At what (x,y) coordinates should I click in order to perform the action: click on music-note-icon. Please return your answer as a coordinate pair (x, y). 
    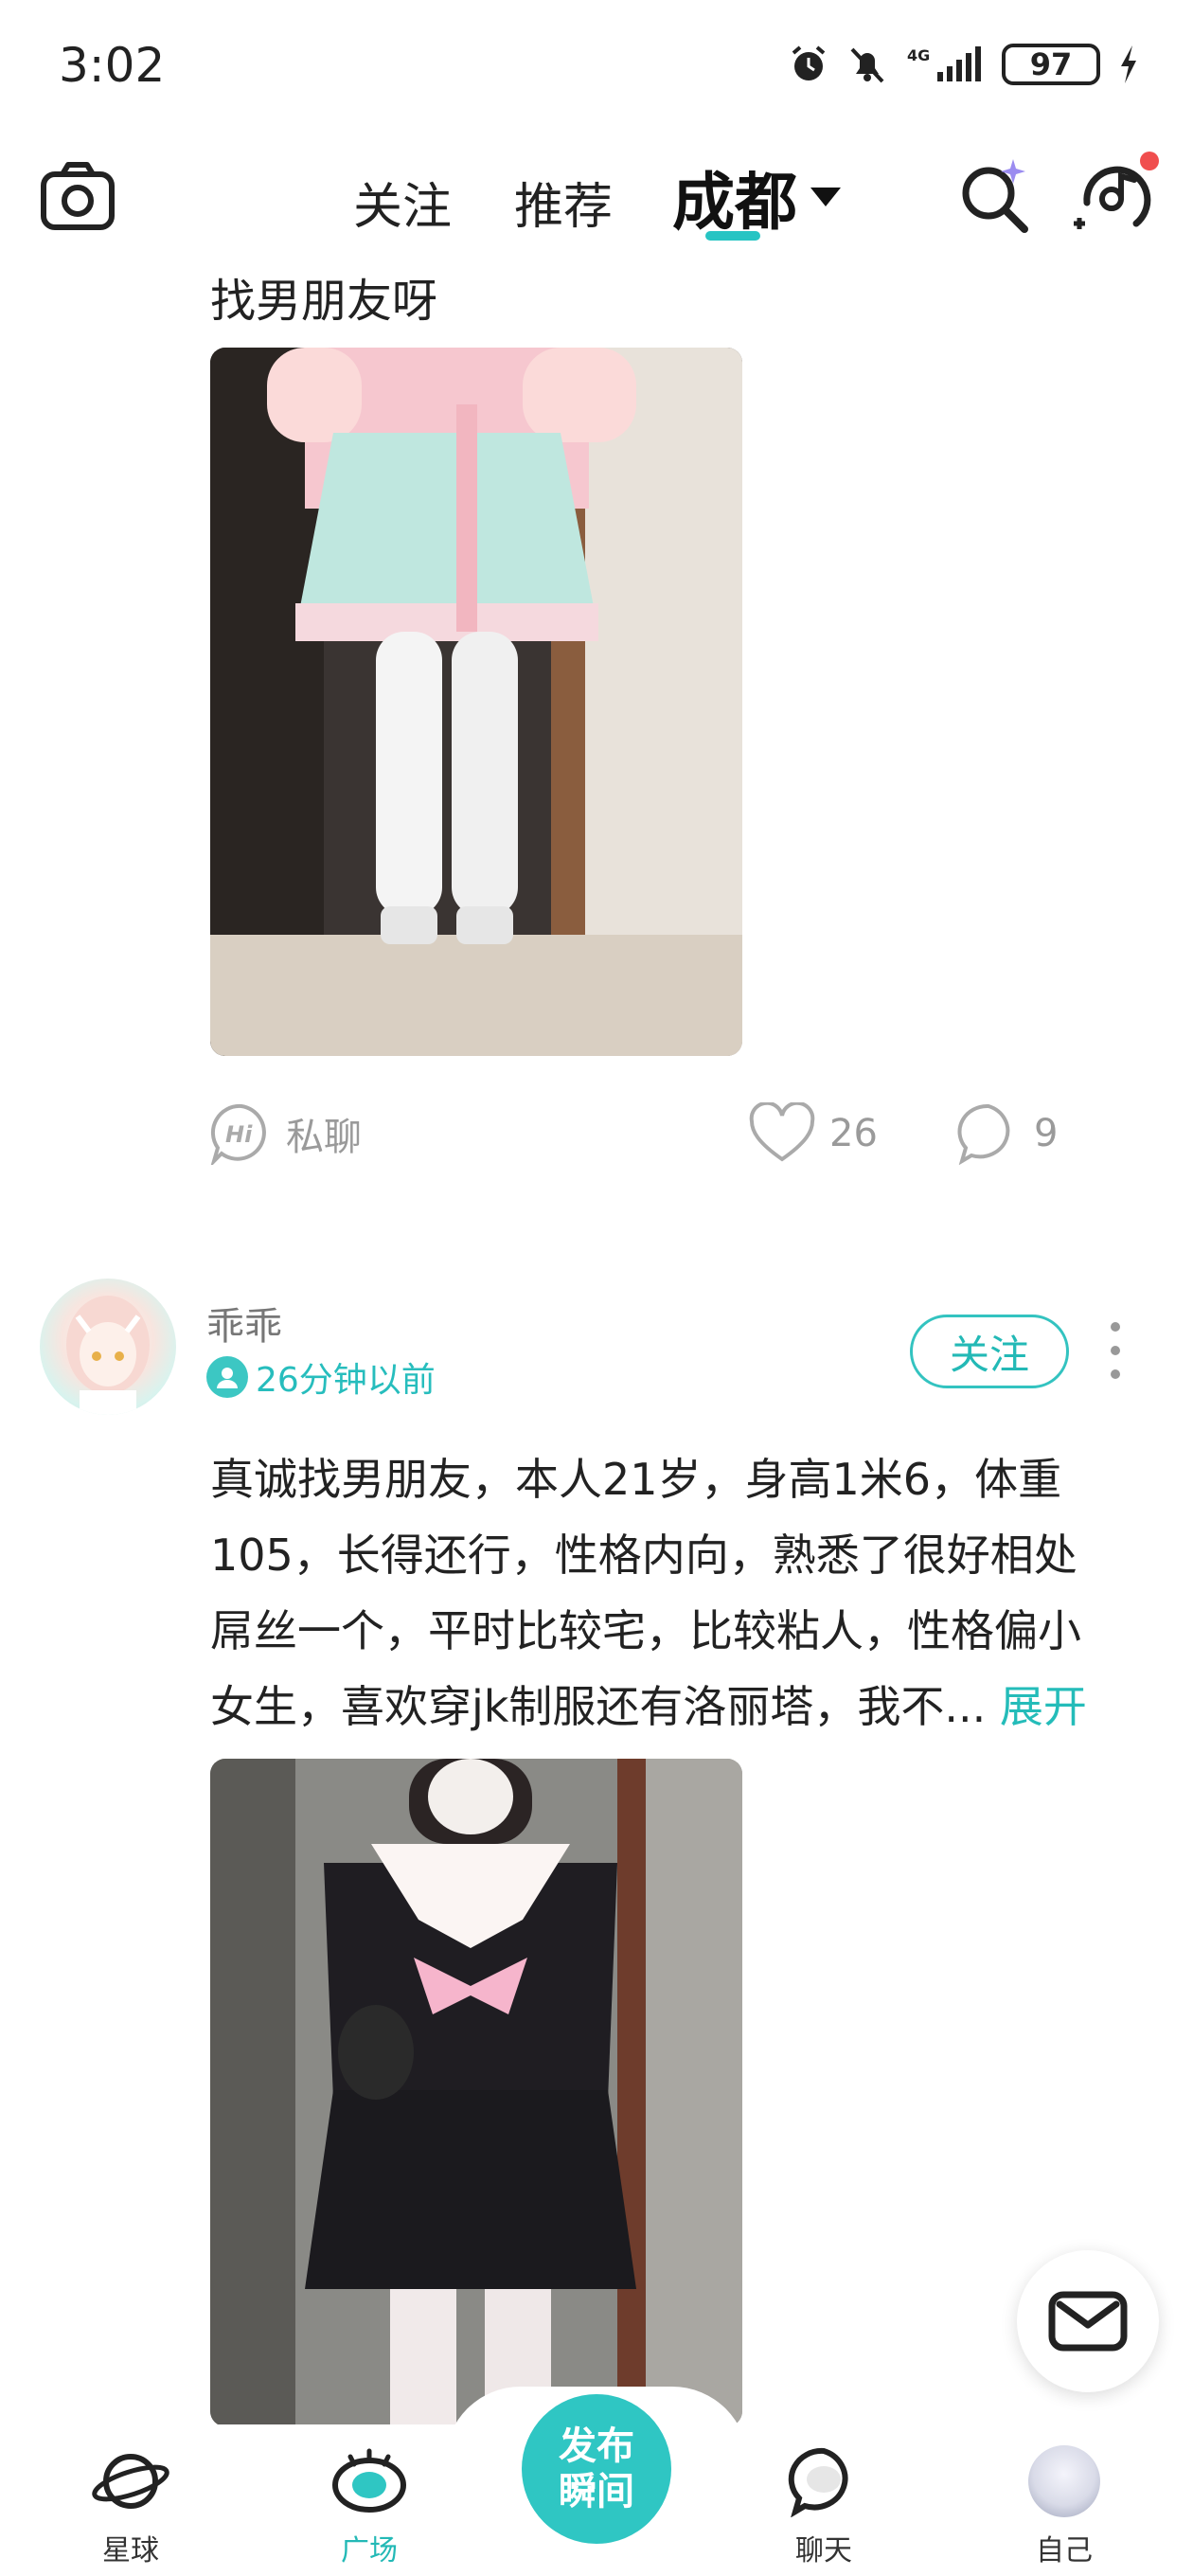
    Looking at the image, I should click on (1116, 190).